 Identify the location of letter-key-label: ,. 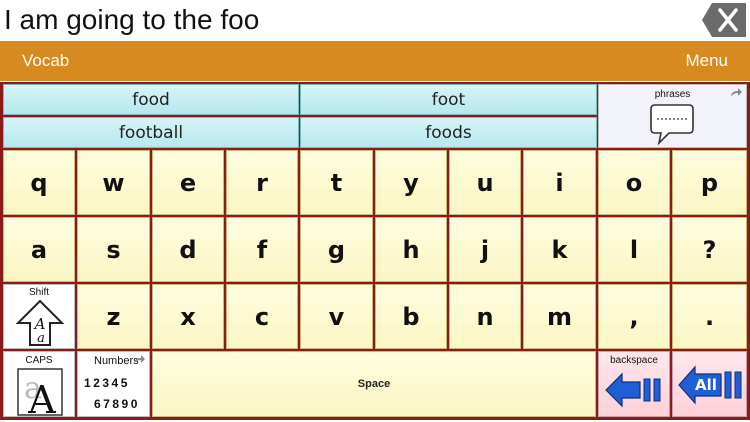
(634, 317).